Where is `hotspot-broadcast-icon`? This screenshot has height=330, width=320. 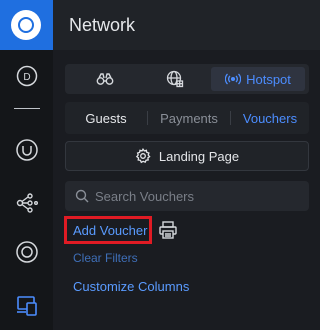
hotspot-broadcast-icon is located at coordinates (233, 79).